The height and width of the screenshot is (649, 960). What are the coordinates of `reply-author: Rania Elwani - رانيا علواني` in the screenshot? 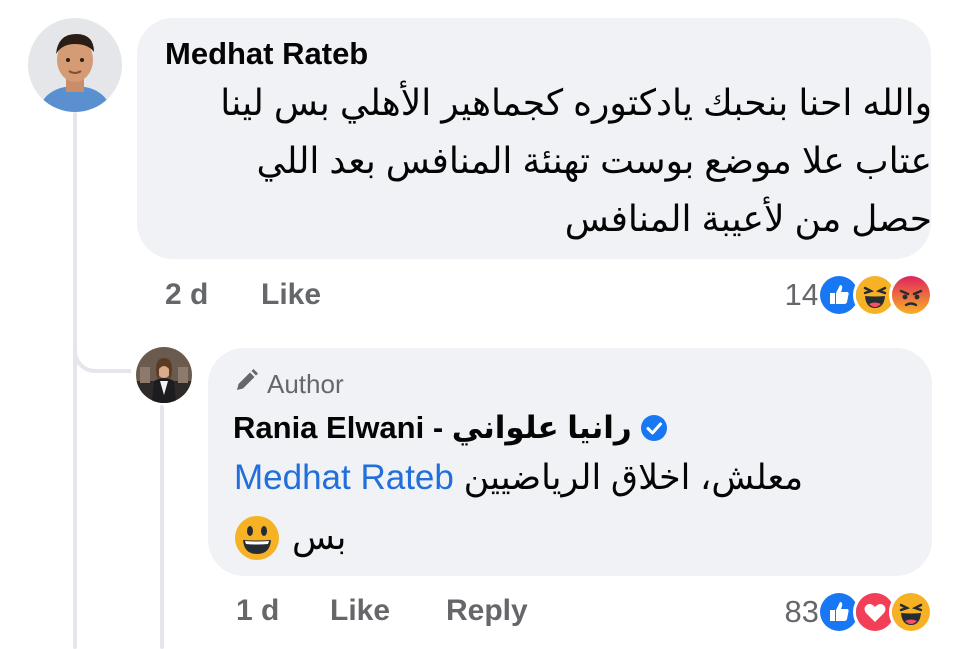 It's located at (450, 428).